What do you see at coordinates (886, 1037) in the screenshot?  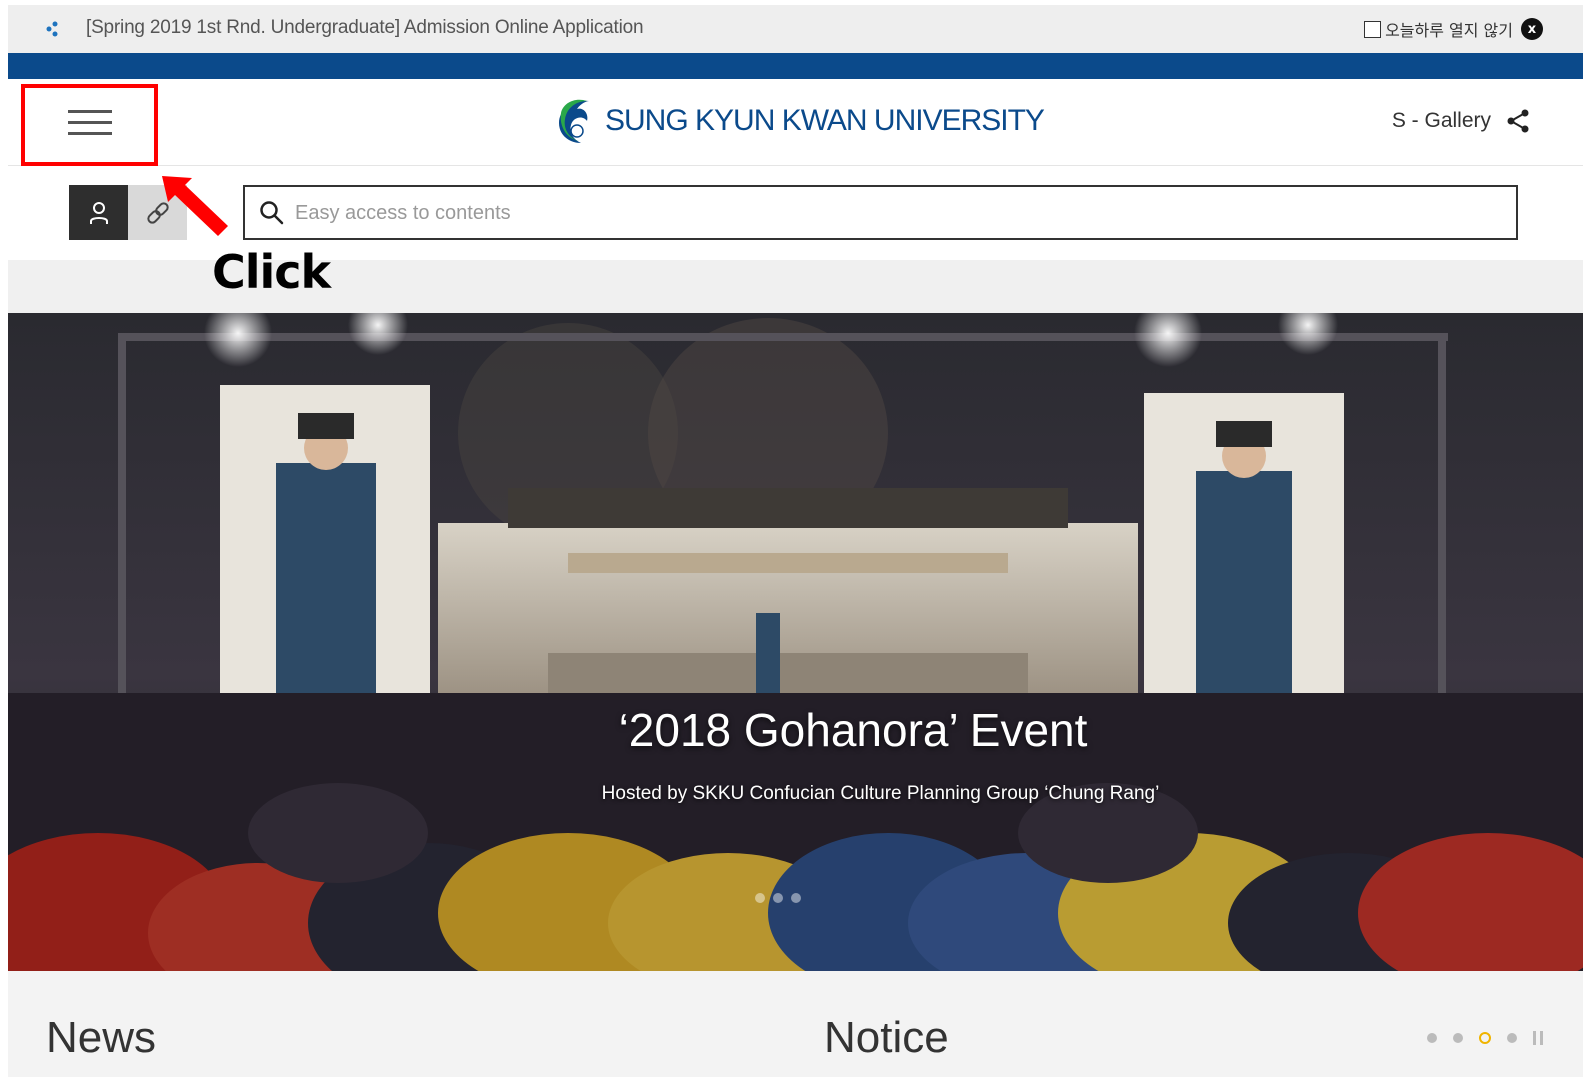 I see `notice-heading: Notice` at bounding box center [886, 1037].